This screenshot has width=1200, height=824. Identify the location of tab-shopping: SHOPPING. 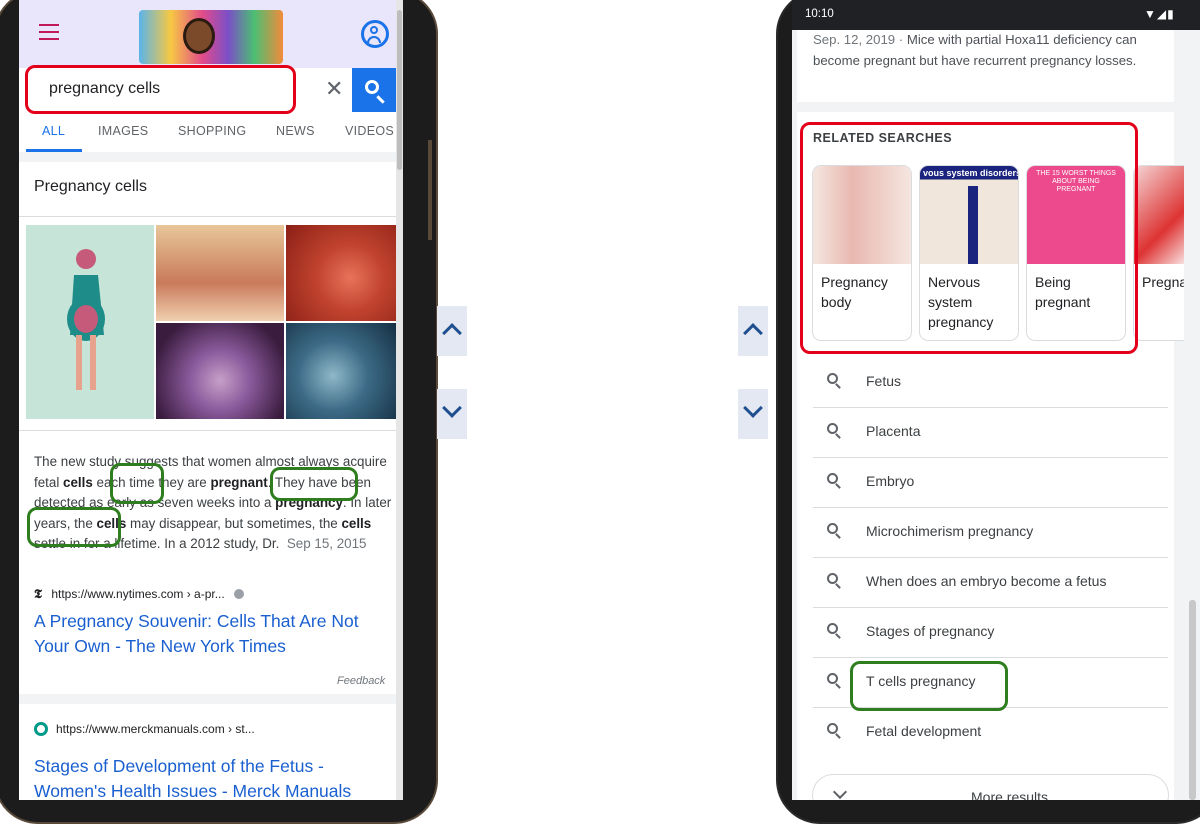
(212, 131).